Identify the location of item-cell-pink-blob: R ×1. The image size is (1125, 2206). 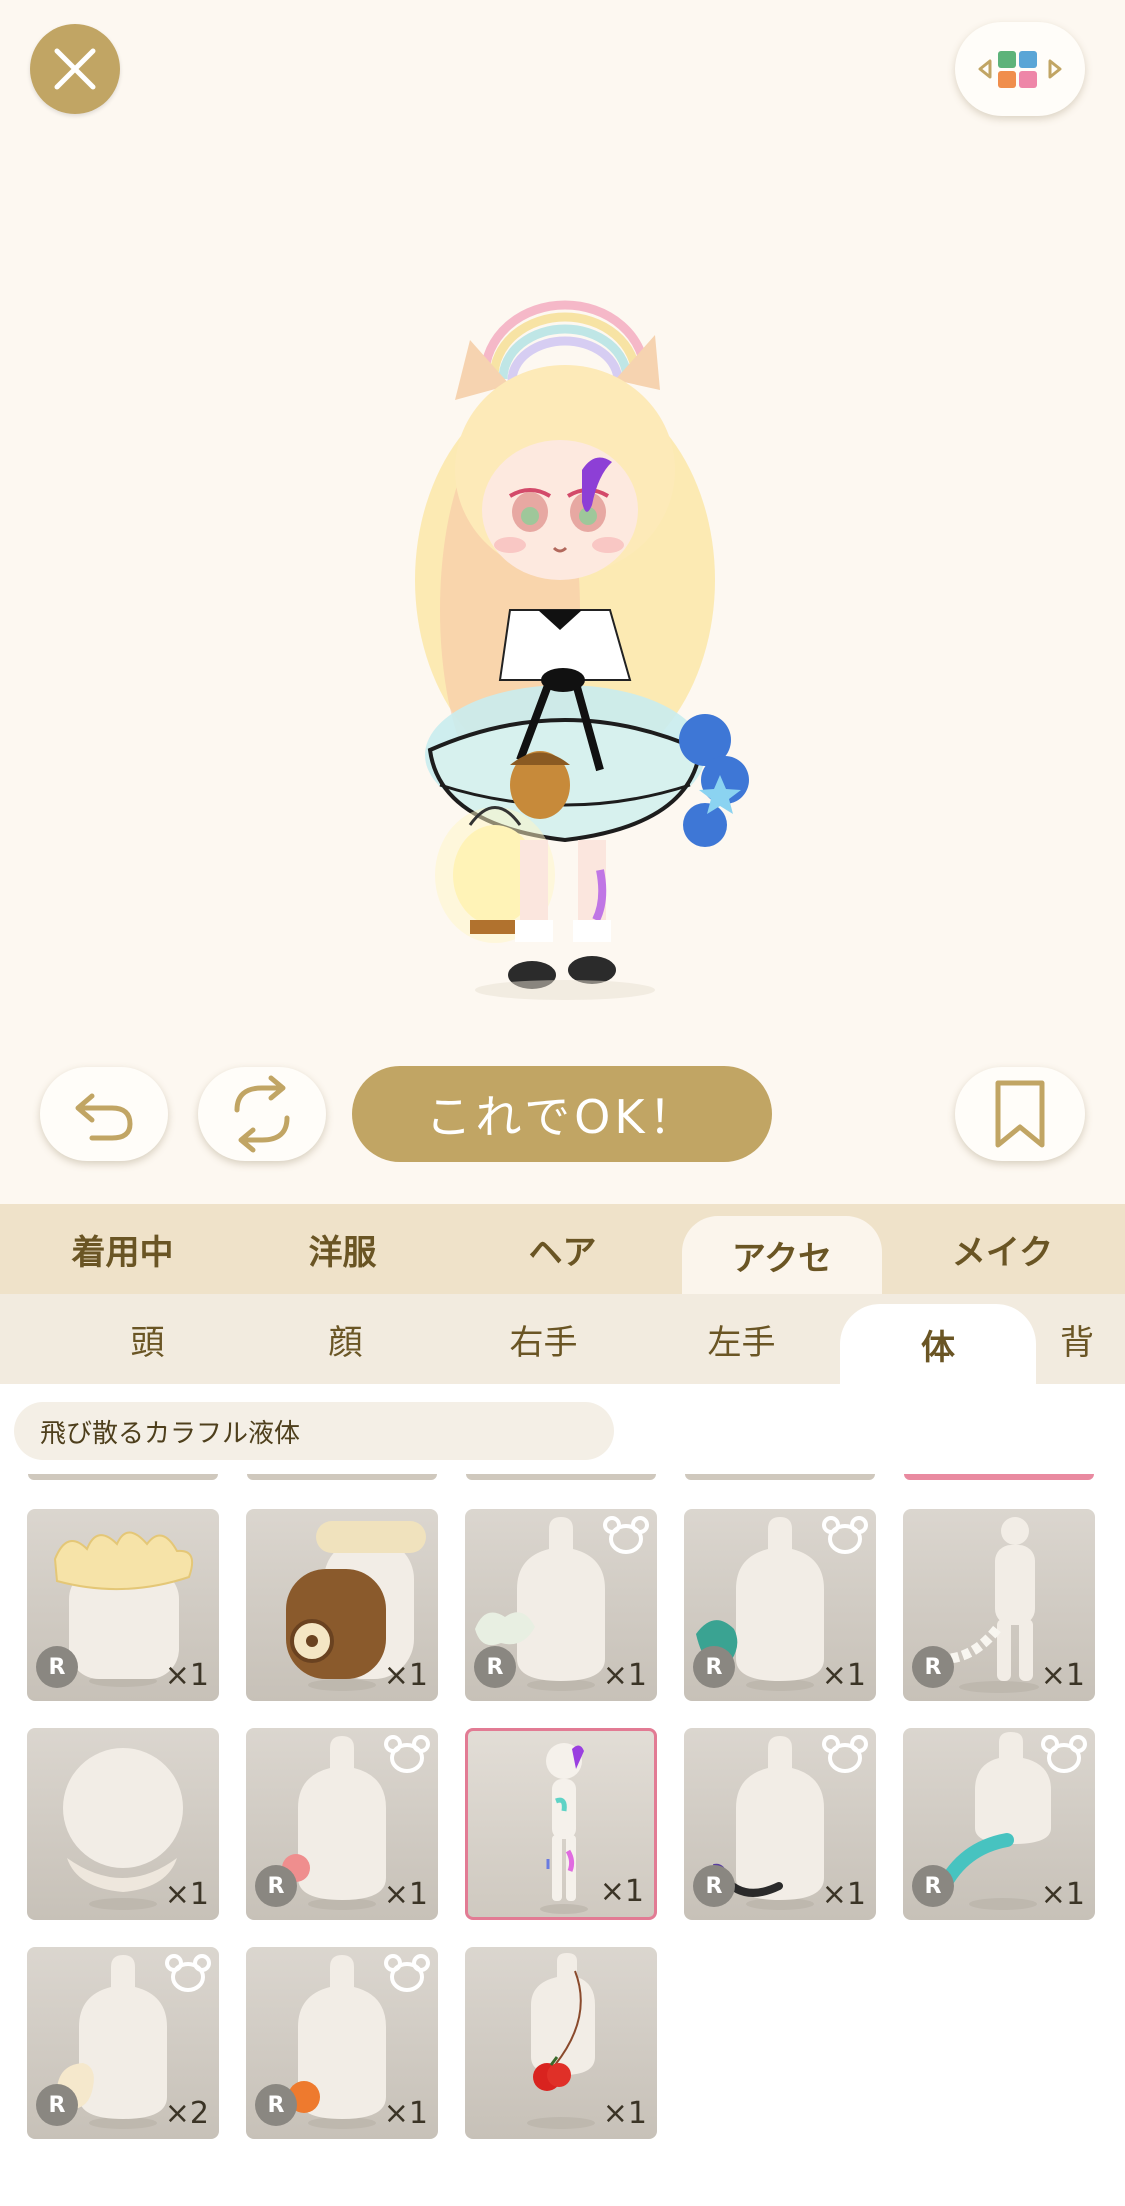
(342, 1824).